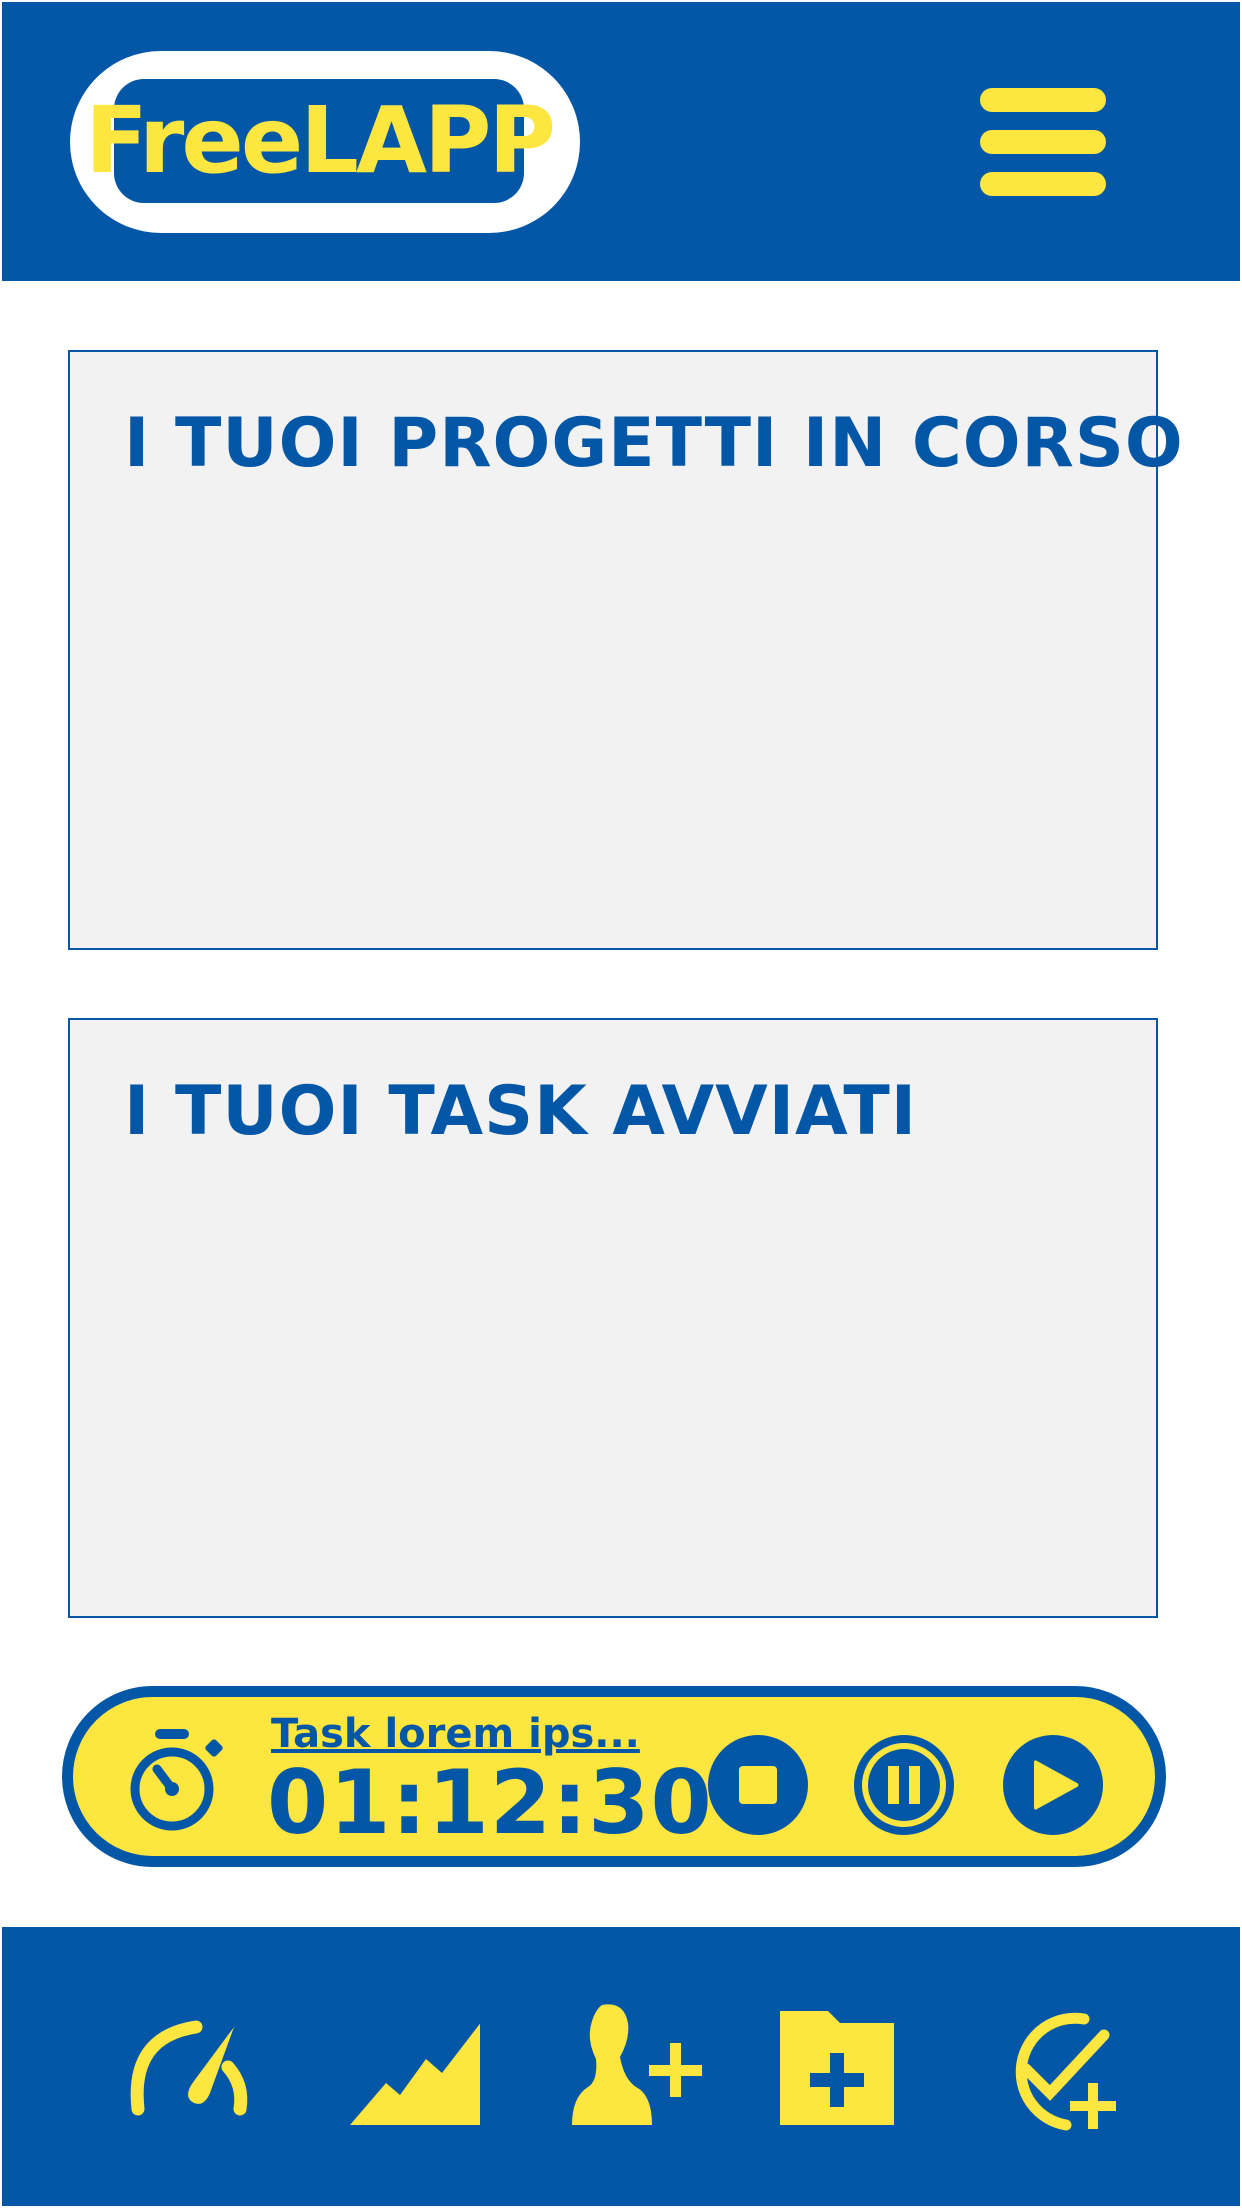  Describe the element at coordinates (621, 141) in the screenshot. I see `app-header: FreeLAPP` at that location.